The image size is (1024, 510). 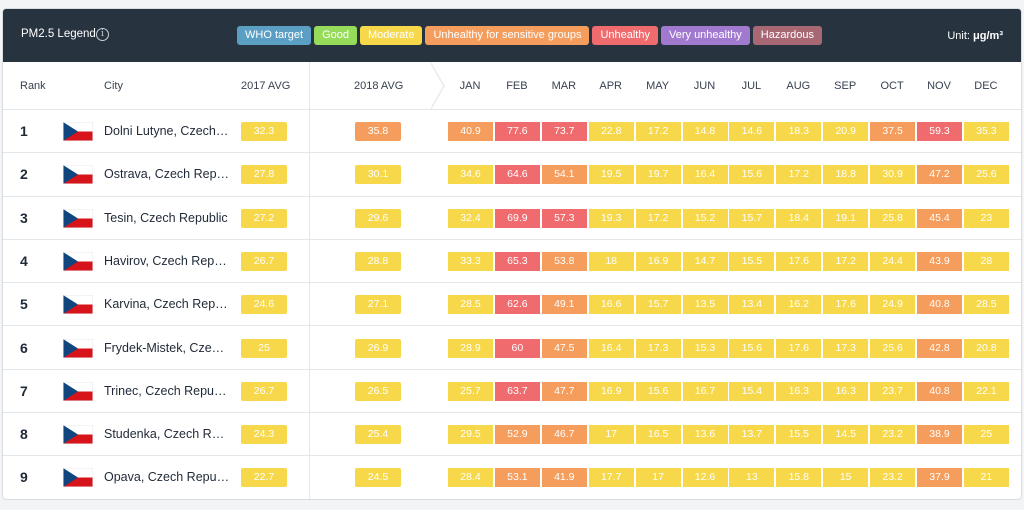 I want to click on month-value-oct: 37.5, so click(x=893, y=131).